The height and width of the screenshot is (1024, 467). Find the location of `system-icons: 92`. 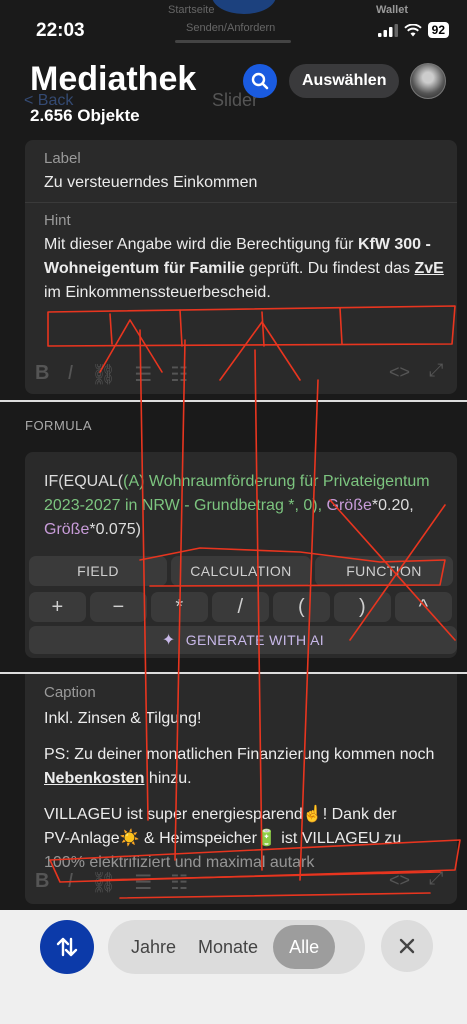

system-icons: 92 is located at coordinates (413, 30).